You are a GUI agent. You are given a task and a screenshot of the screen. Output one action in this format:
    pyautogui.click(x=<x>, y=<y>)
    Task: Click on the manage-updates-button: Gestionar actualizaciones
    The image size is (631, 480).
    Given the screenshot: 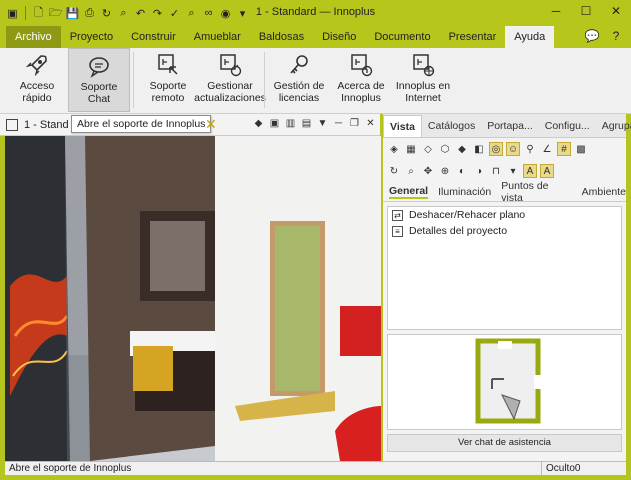 What is the action you would take?
    pyautogui.click(x=230, y=80)
    